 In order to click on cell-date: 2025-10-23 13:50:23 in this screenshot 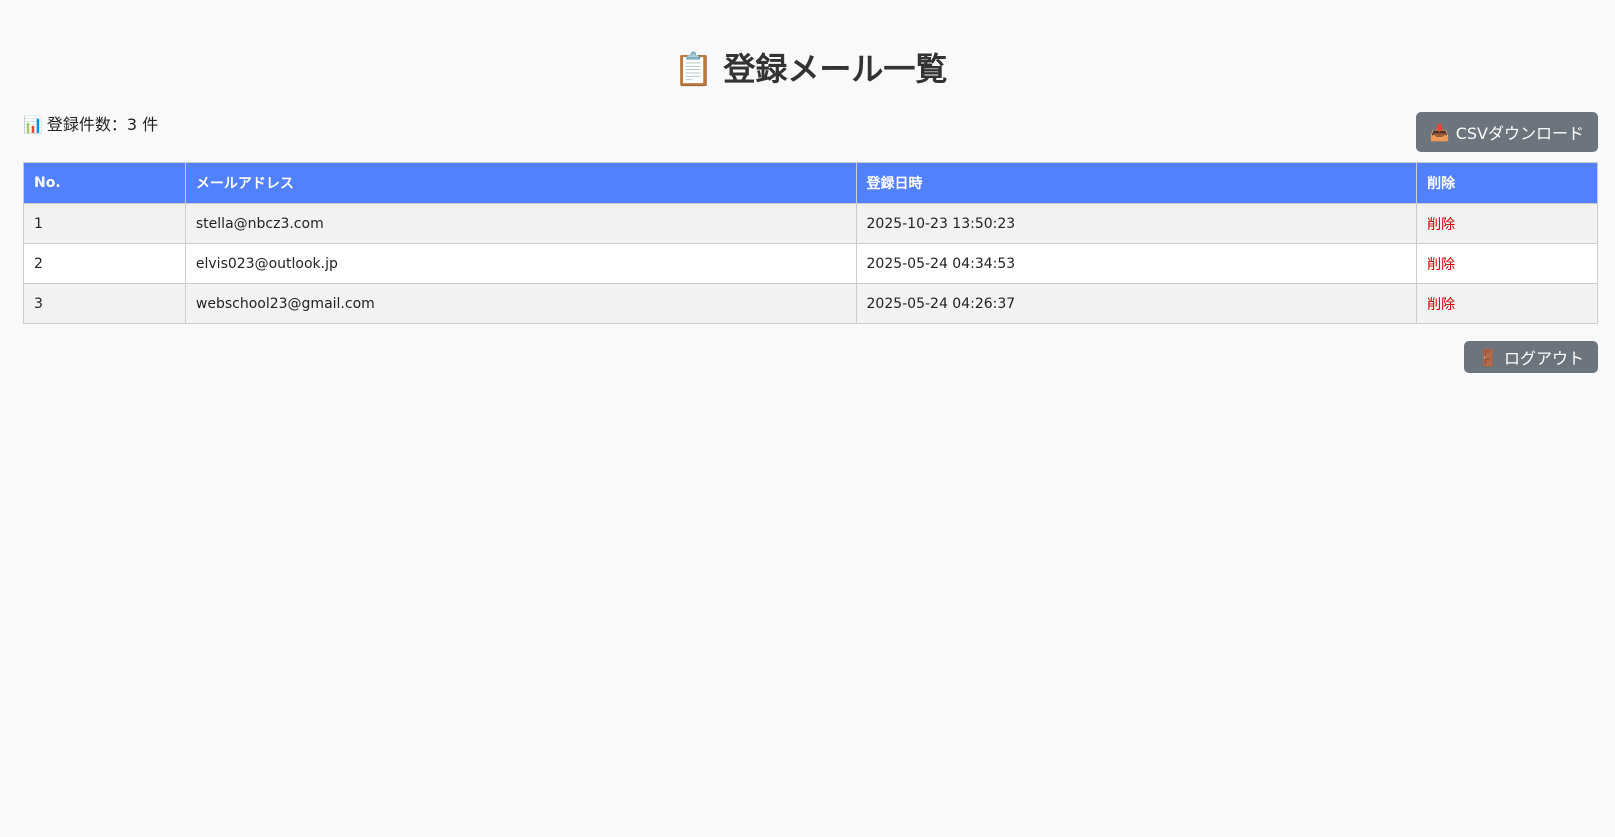, I will do `click(1136, 223)`.